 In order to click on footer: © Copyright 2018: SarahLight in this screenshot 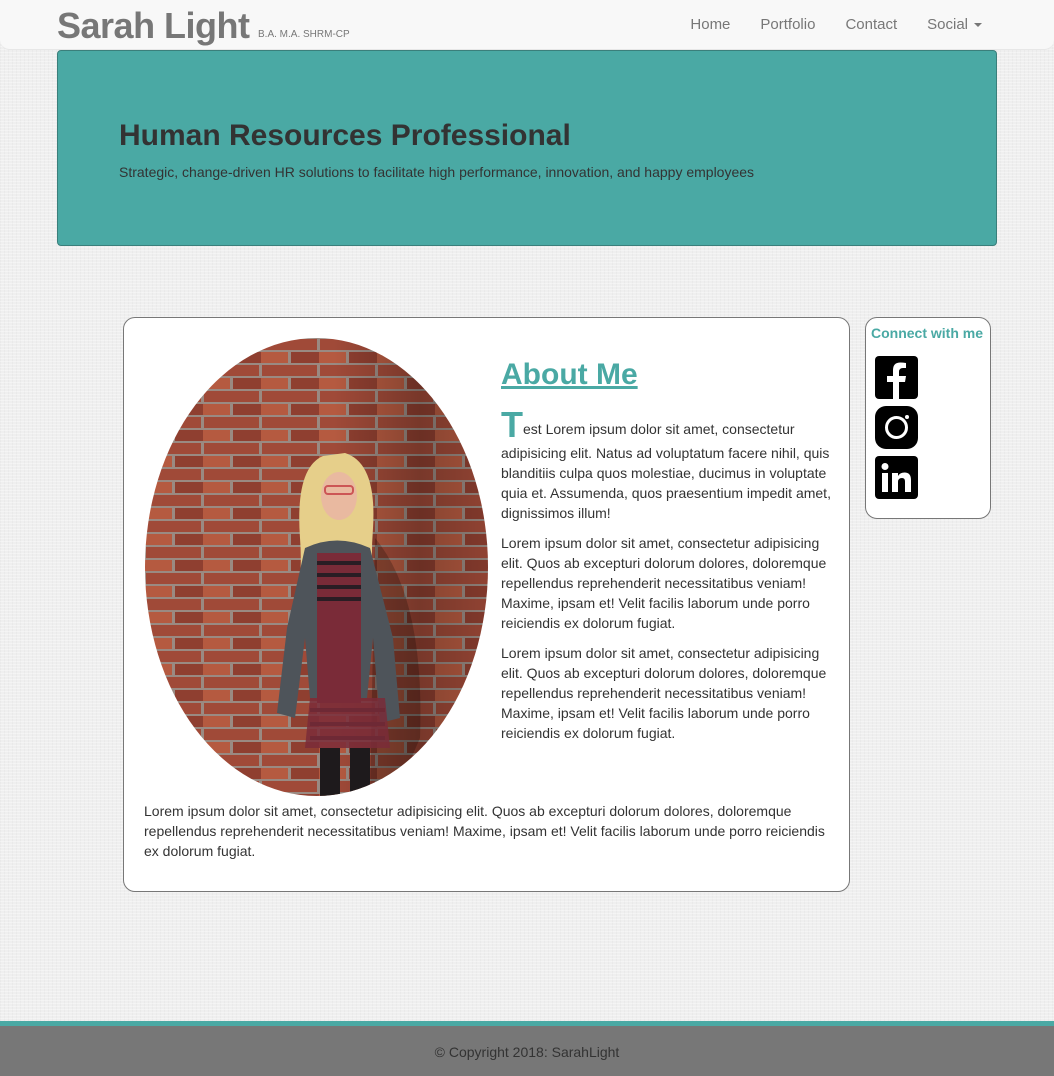, I will do `click(527, 1048)`.